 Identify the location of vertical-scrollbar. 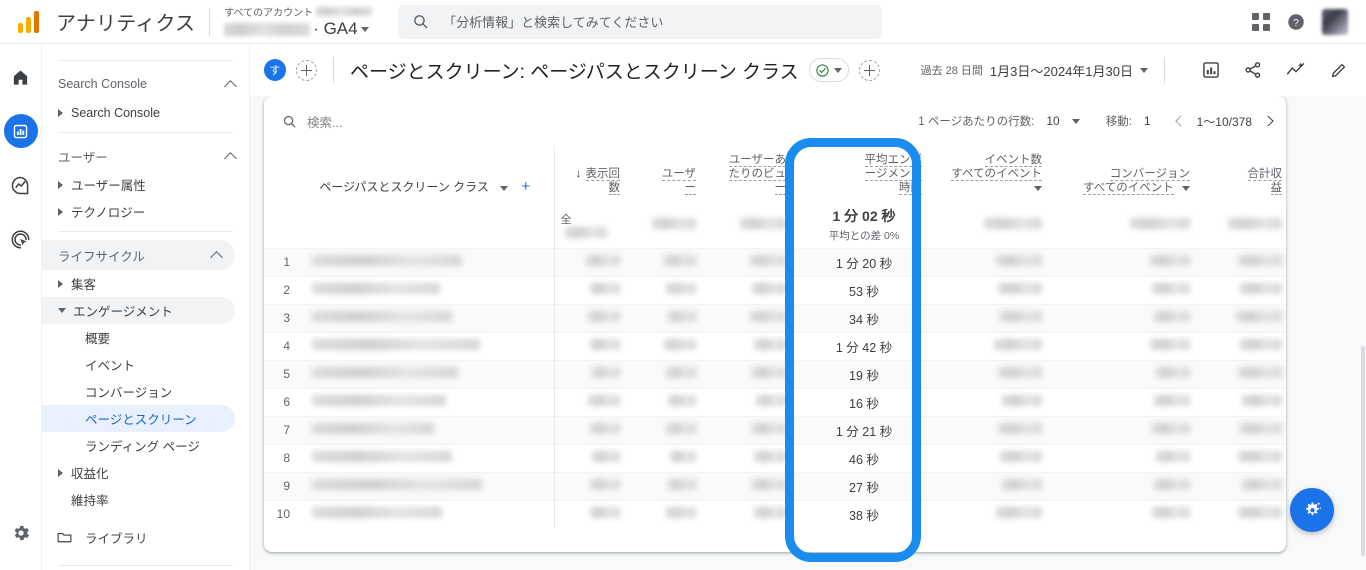
(1363, 451).